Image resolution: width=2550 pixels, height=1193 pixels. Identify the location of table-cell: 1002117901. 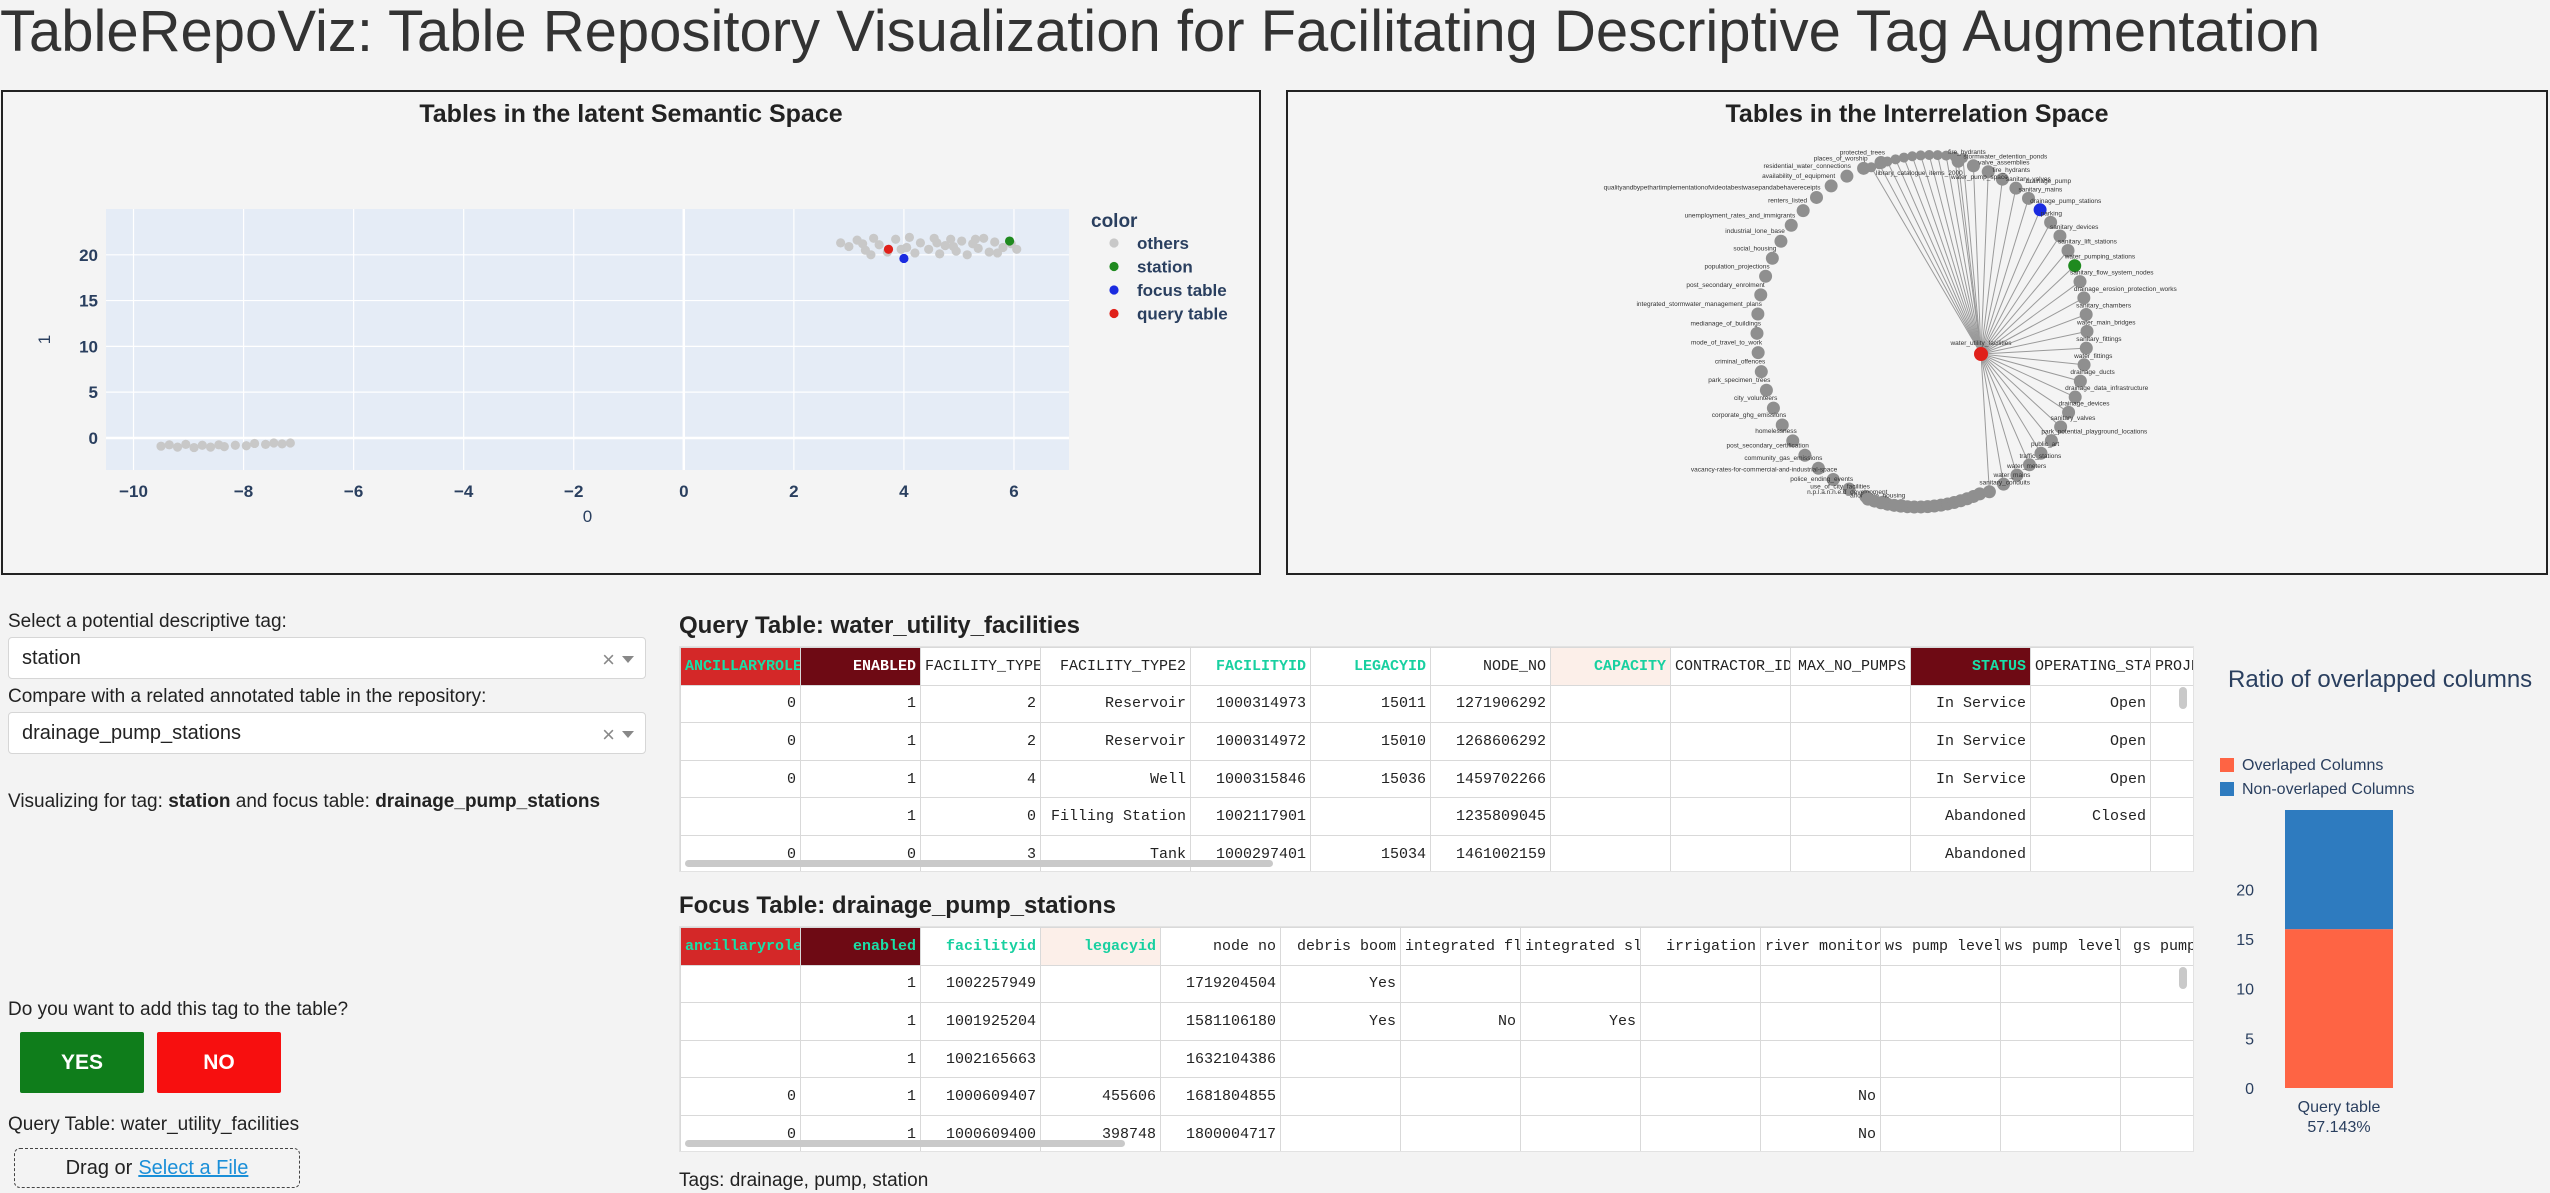
(1250, 816).